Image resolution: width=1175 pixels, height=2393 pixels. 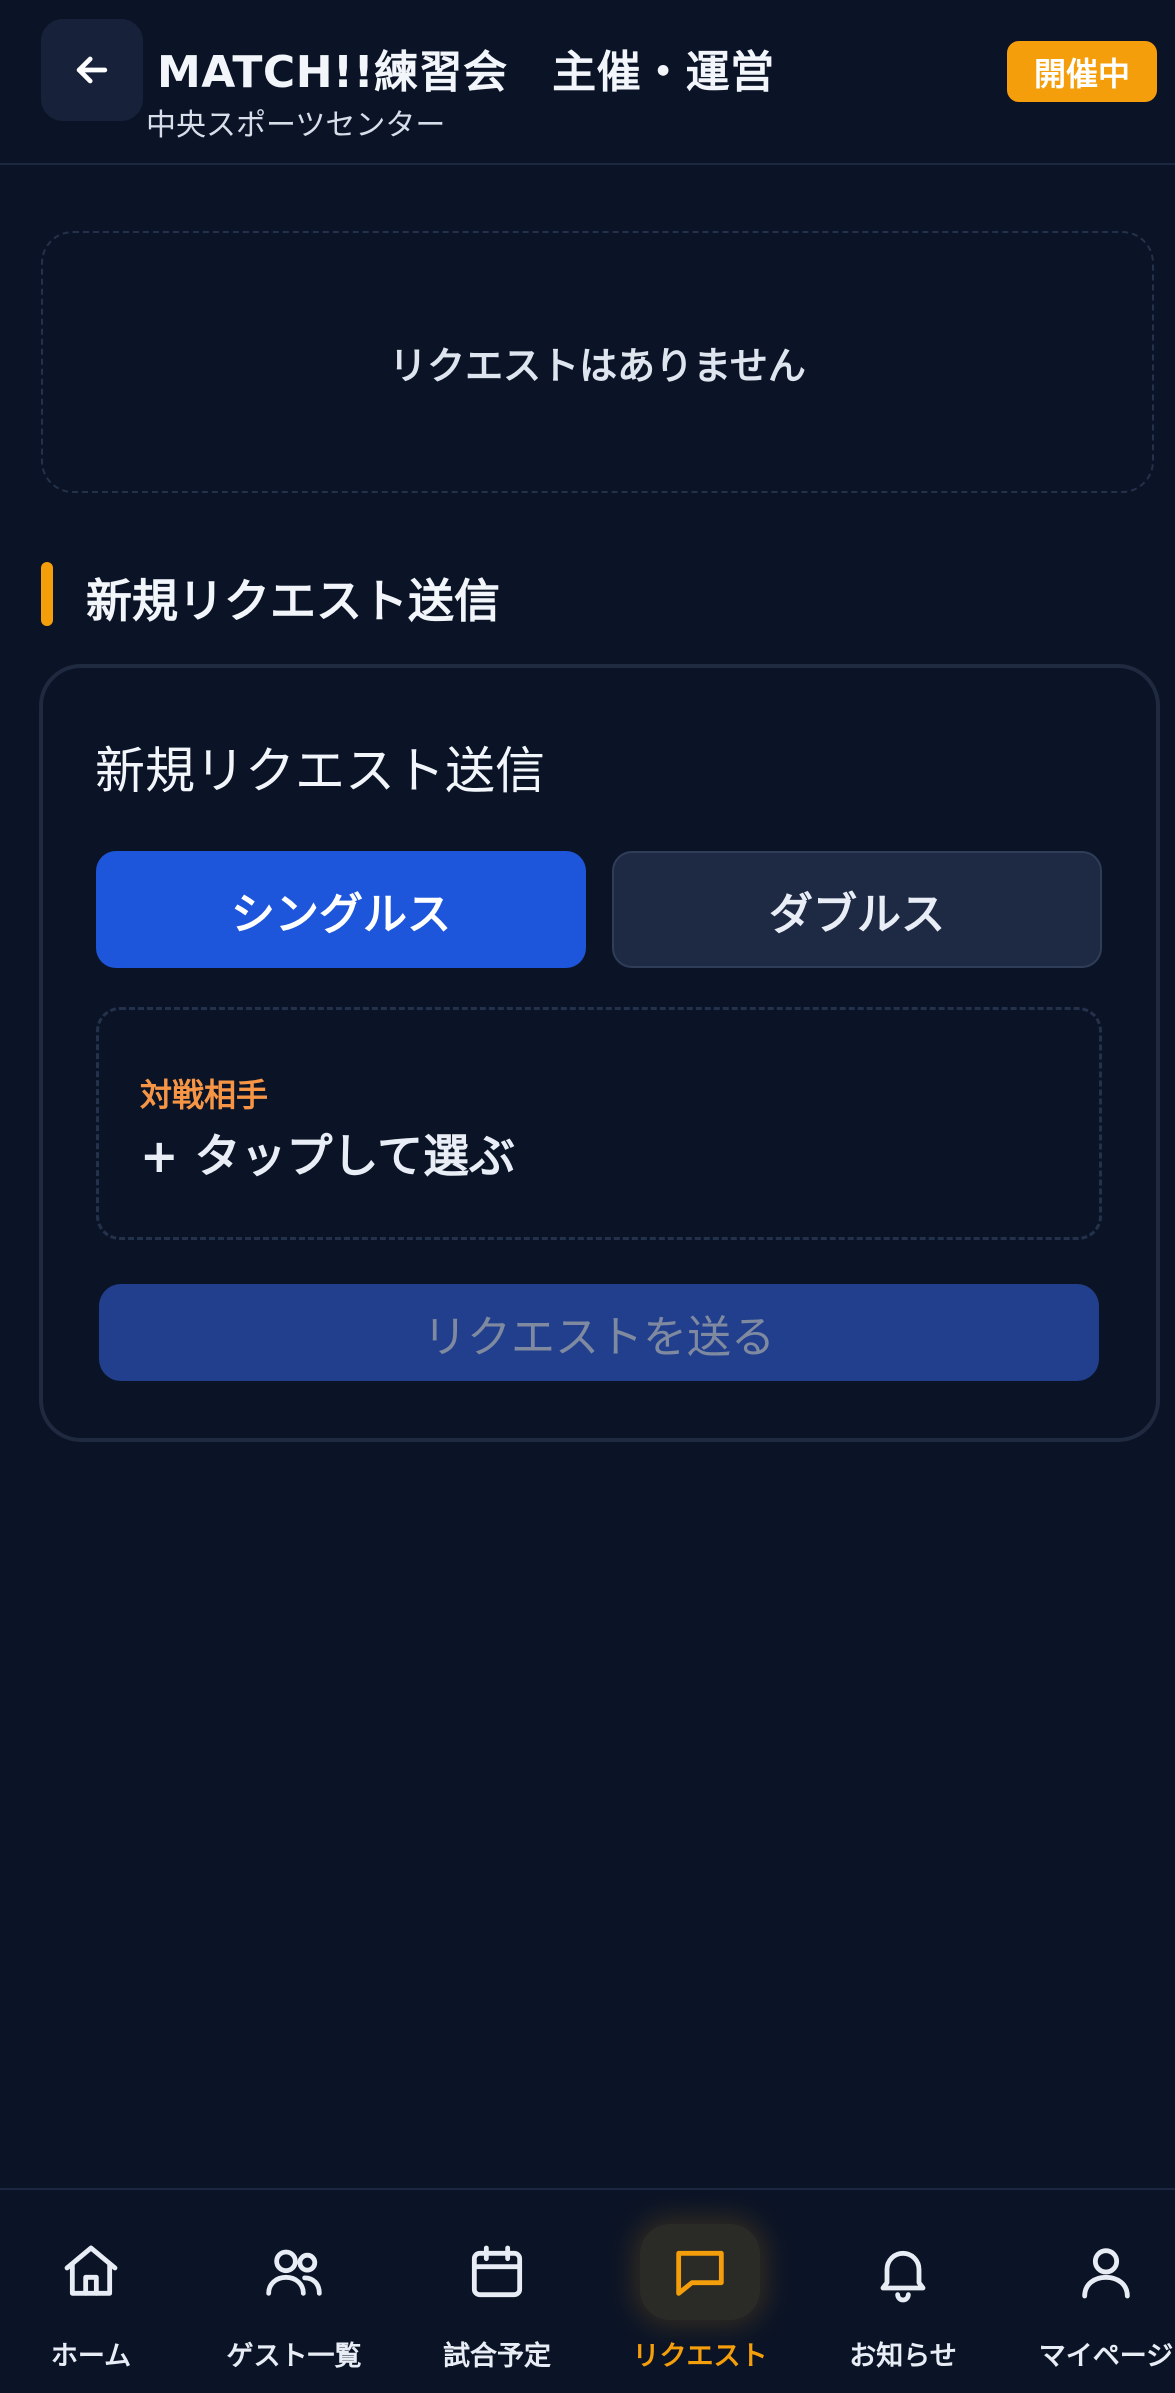 I want to click on back-button, so click(x=92, y=70).